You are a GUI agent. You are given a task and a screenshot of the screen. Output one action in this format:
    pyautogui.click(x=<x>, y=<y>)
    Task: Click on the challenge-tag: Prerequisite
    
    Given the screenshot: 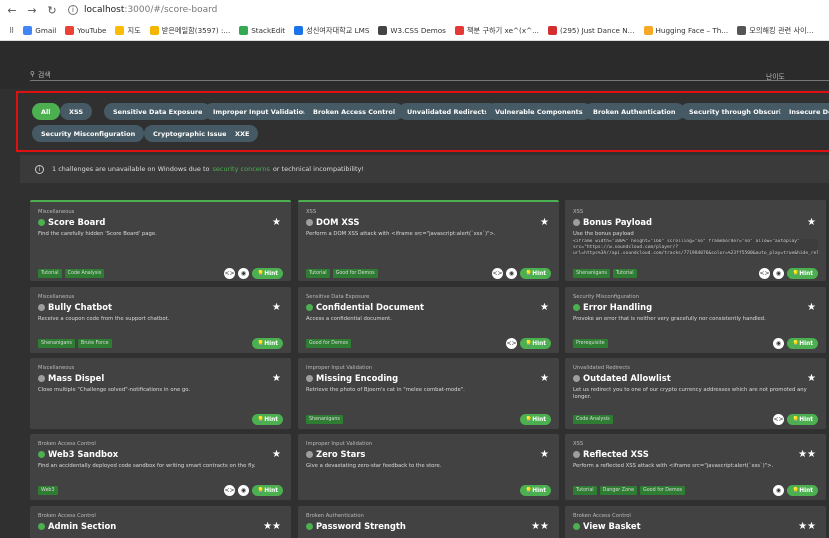 What is the action you would take?
    pyautogui.click(x=590, y=343)
    